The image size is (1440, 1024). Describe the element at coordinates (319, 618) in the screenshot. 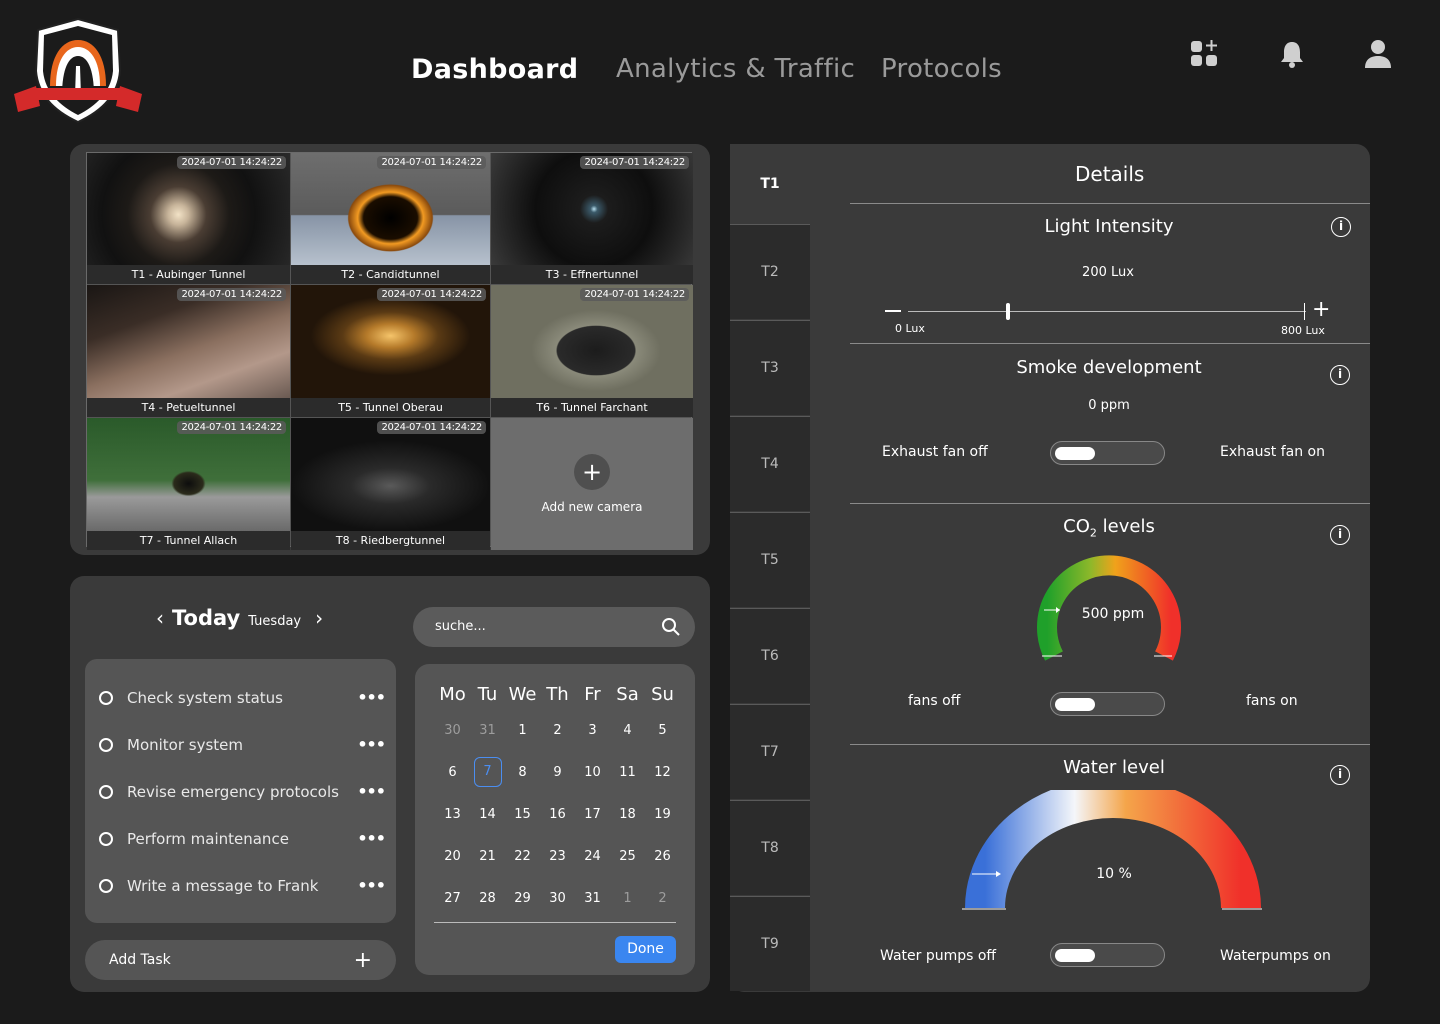

I see `chevron-right-icon: ›` at that location.